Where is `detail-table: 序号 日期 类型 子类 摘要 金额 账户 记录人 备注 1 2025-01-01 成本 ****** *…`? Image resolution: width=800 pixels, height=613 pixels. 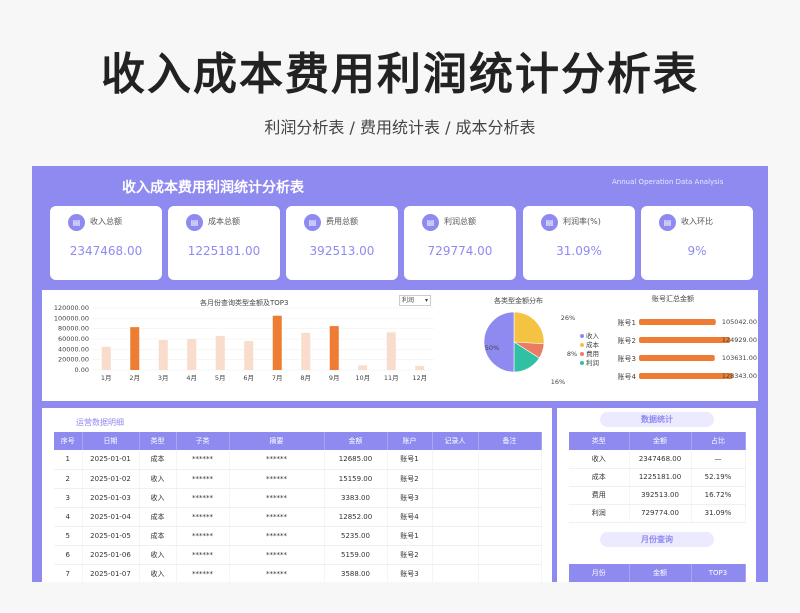
detail-table: 序号 日期 类型 子类 摘要 金额 账户 记录人 备注 1 2025-01-01 成本 ****** *… is located at coordinates (298, 507).